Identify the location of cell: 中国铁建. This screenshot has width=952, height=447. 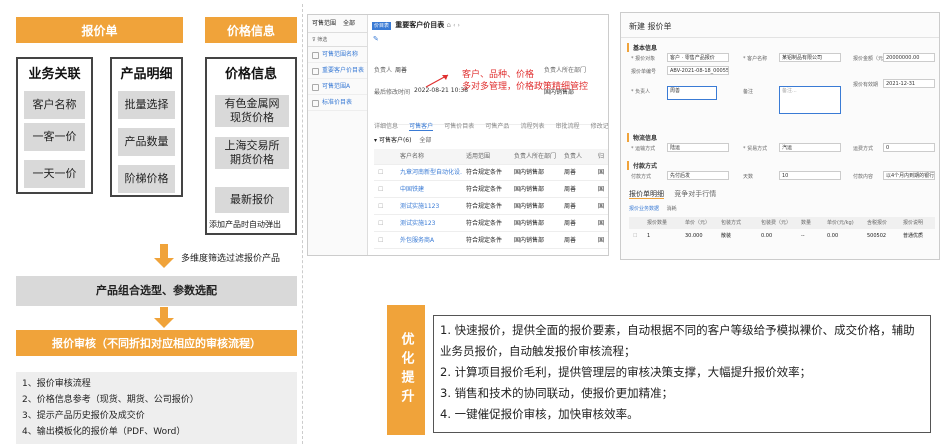
(431, 190).